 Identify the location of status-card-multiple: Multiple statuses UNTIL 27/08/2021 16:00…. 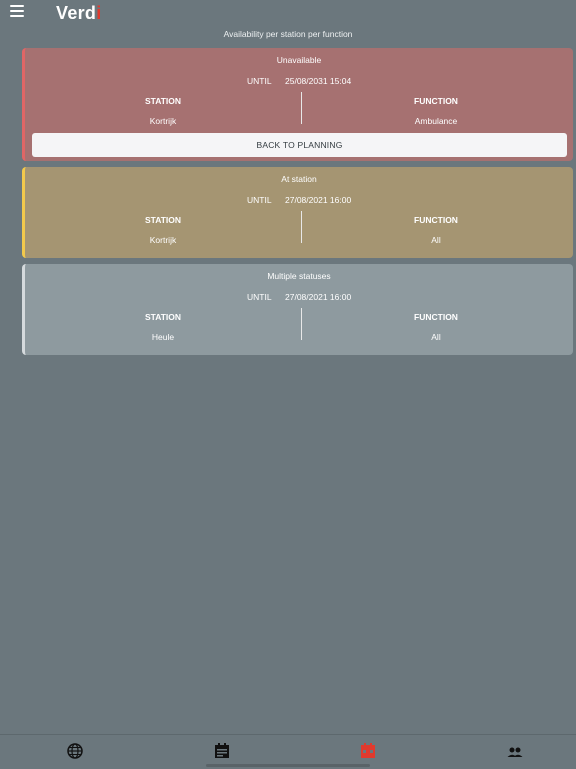
(297, 309).